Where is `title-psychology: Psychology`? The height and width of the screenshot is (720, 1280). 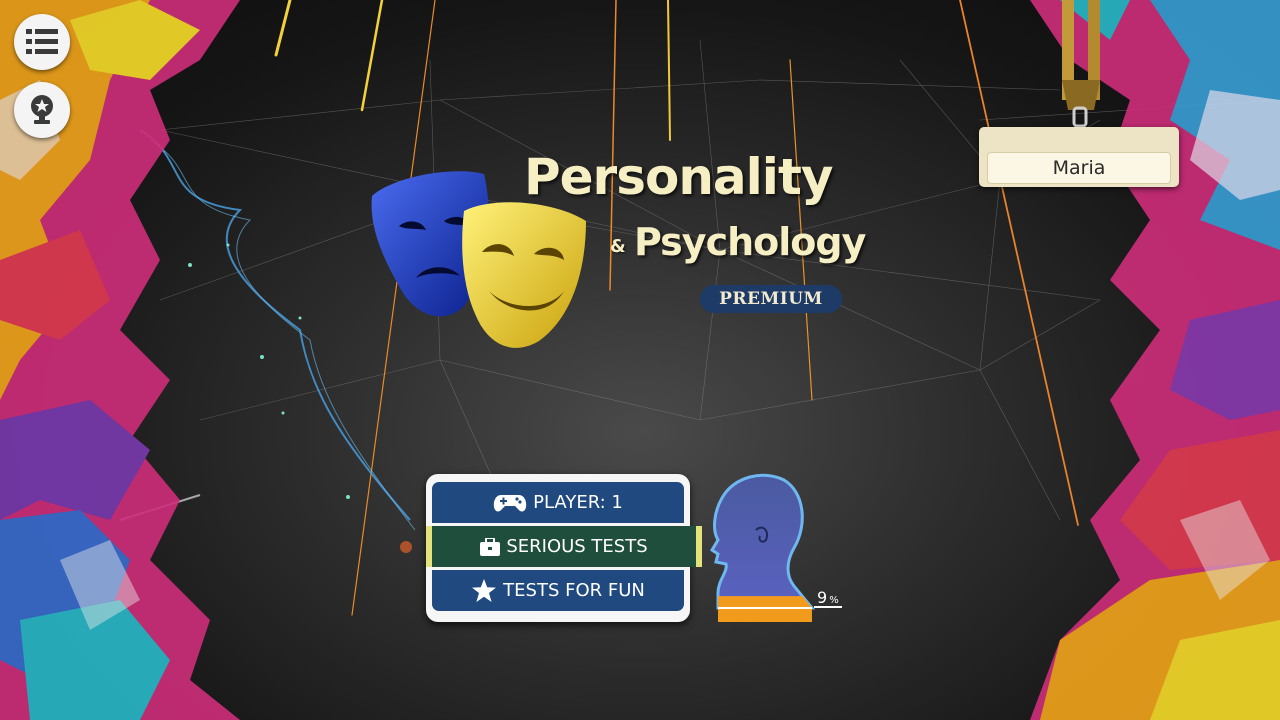
title-psychology: Psychology is located at coordinates (750, 242).